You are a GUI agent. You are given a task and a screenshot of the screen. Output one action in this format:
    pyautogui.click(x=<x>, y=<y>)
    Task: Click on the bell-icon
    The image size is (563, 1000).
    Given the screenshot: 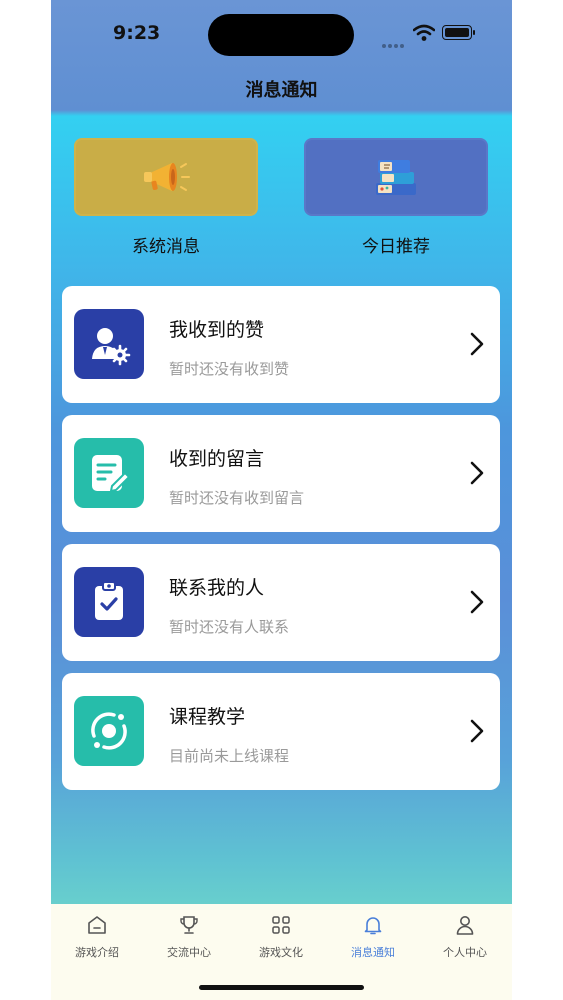 What is the action you would take?
    pyautogui.click(x=373, y=926)
    